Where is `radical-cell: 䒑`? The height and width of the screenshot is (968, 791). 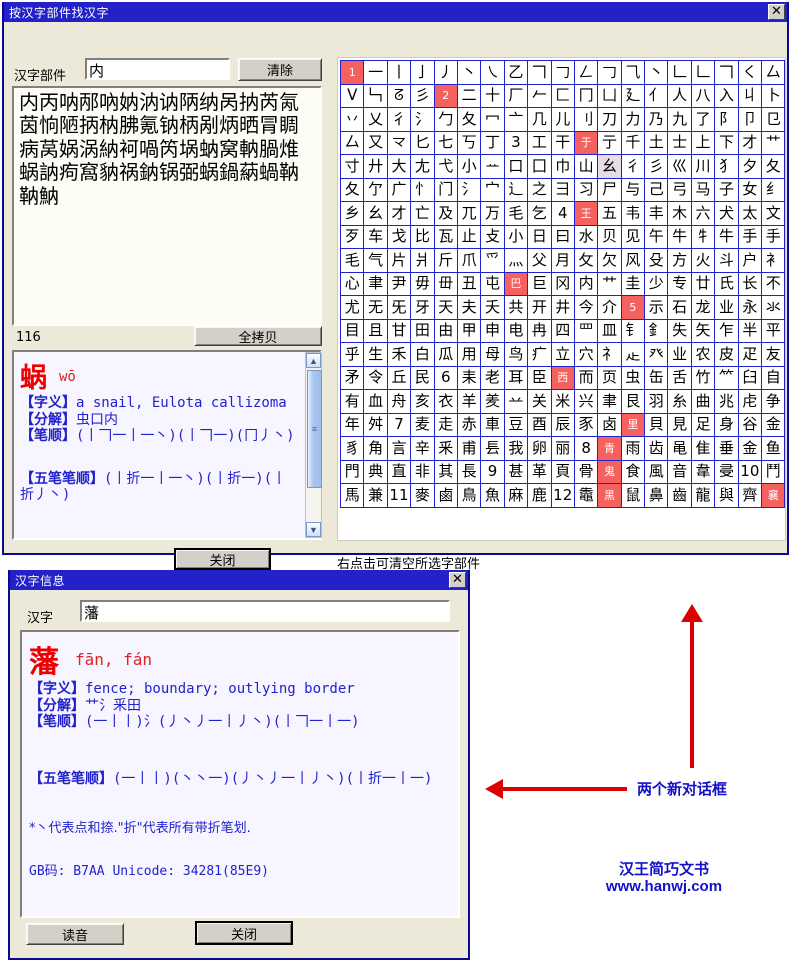 radical-cell: 䒑 is located at coordinates (516, 402).